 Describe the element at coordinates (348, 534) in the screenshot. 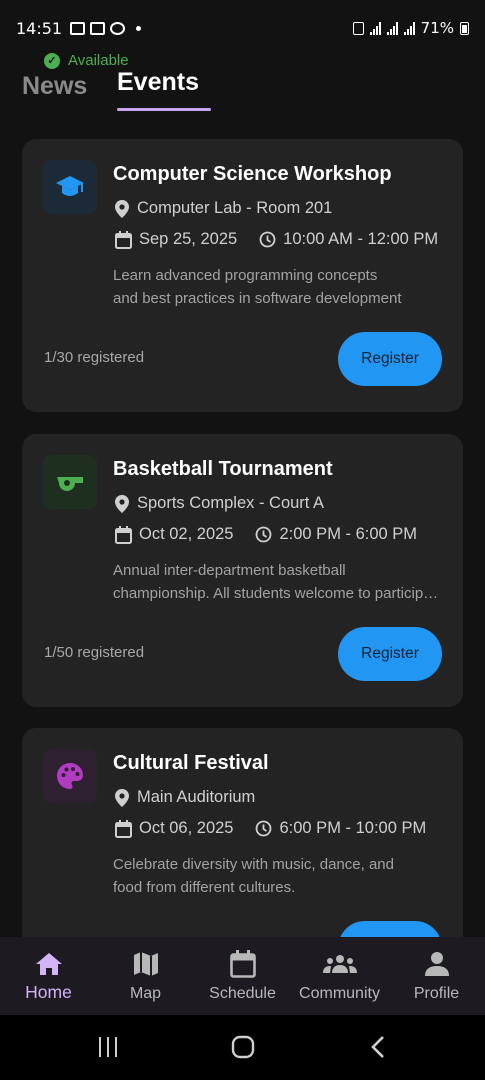

I see `event-time: 2:00 PM - 6:00 PM` at that location.